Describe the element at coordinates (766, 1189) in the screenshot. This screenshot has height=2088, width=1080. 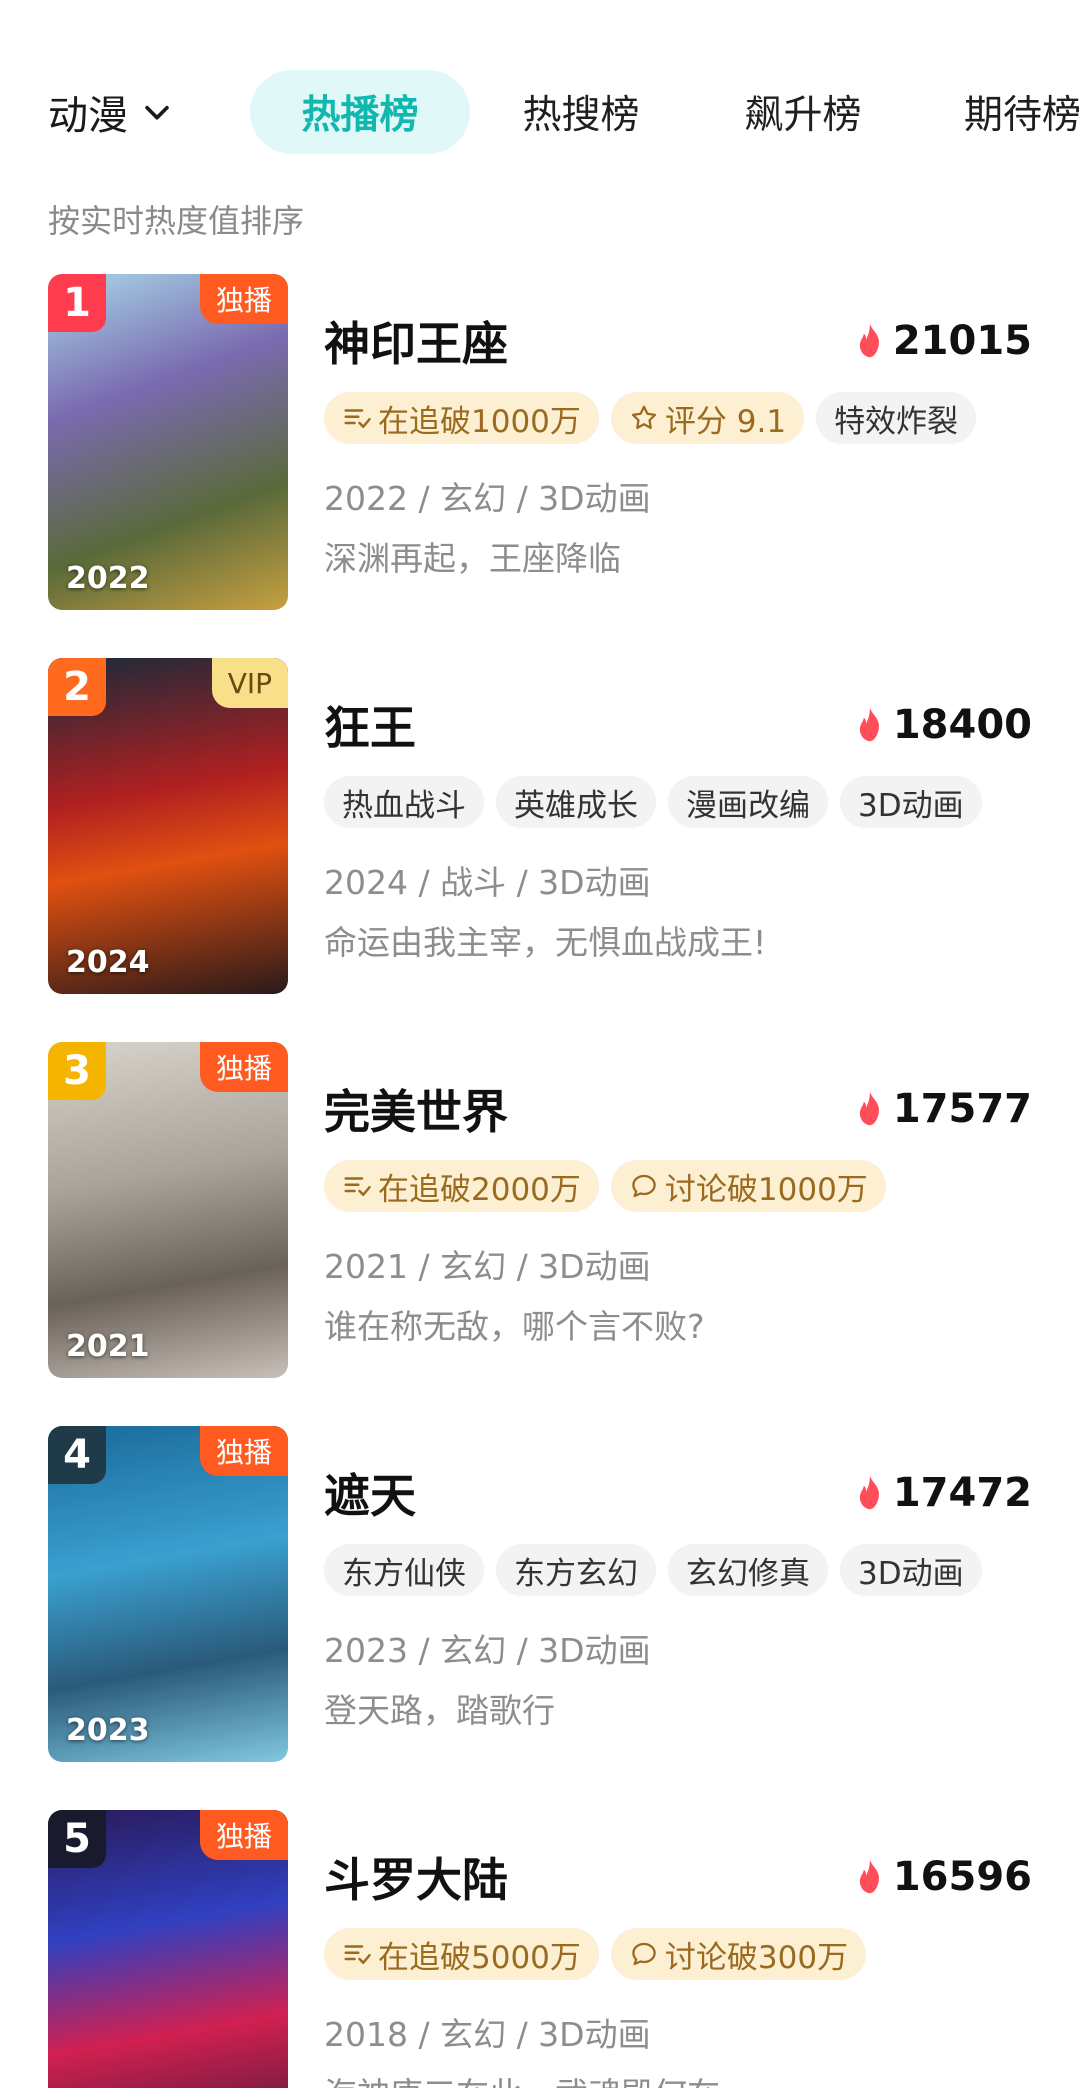
I see `tag-text: 讨论破1000万` at that location.